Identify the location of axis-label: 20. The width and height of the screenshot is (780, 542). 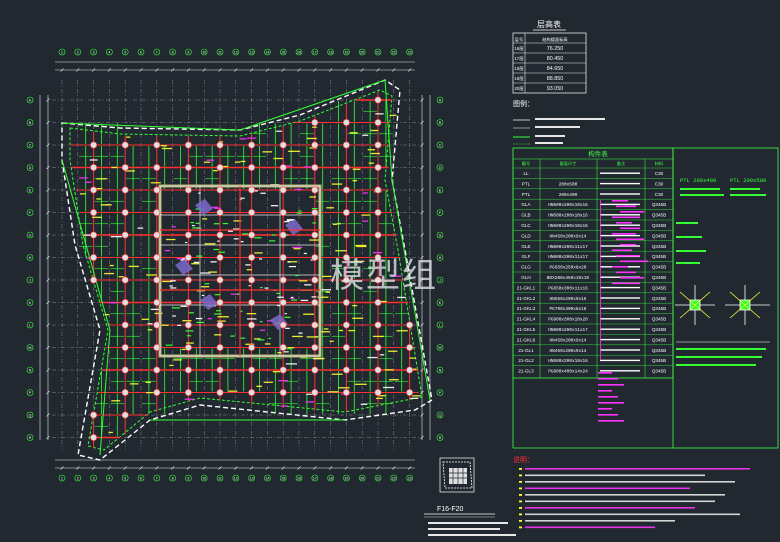
(362, 479).